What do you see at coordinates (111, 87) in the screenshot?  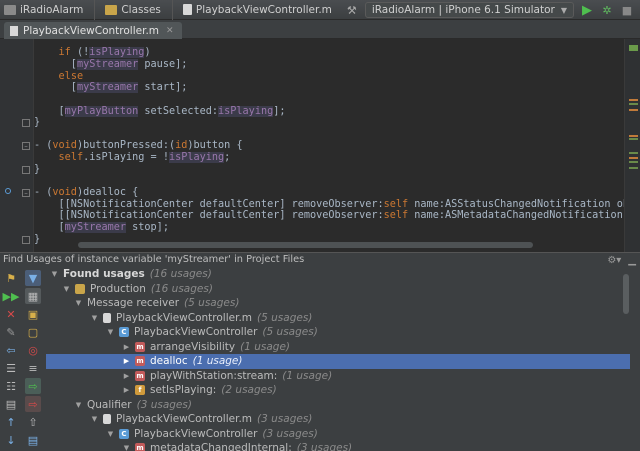 I see `code-line: [myStreamer start];` at bounding box center [111, 87].